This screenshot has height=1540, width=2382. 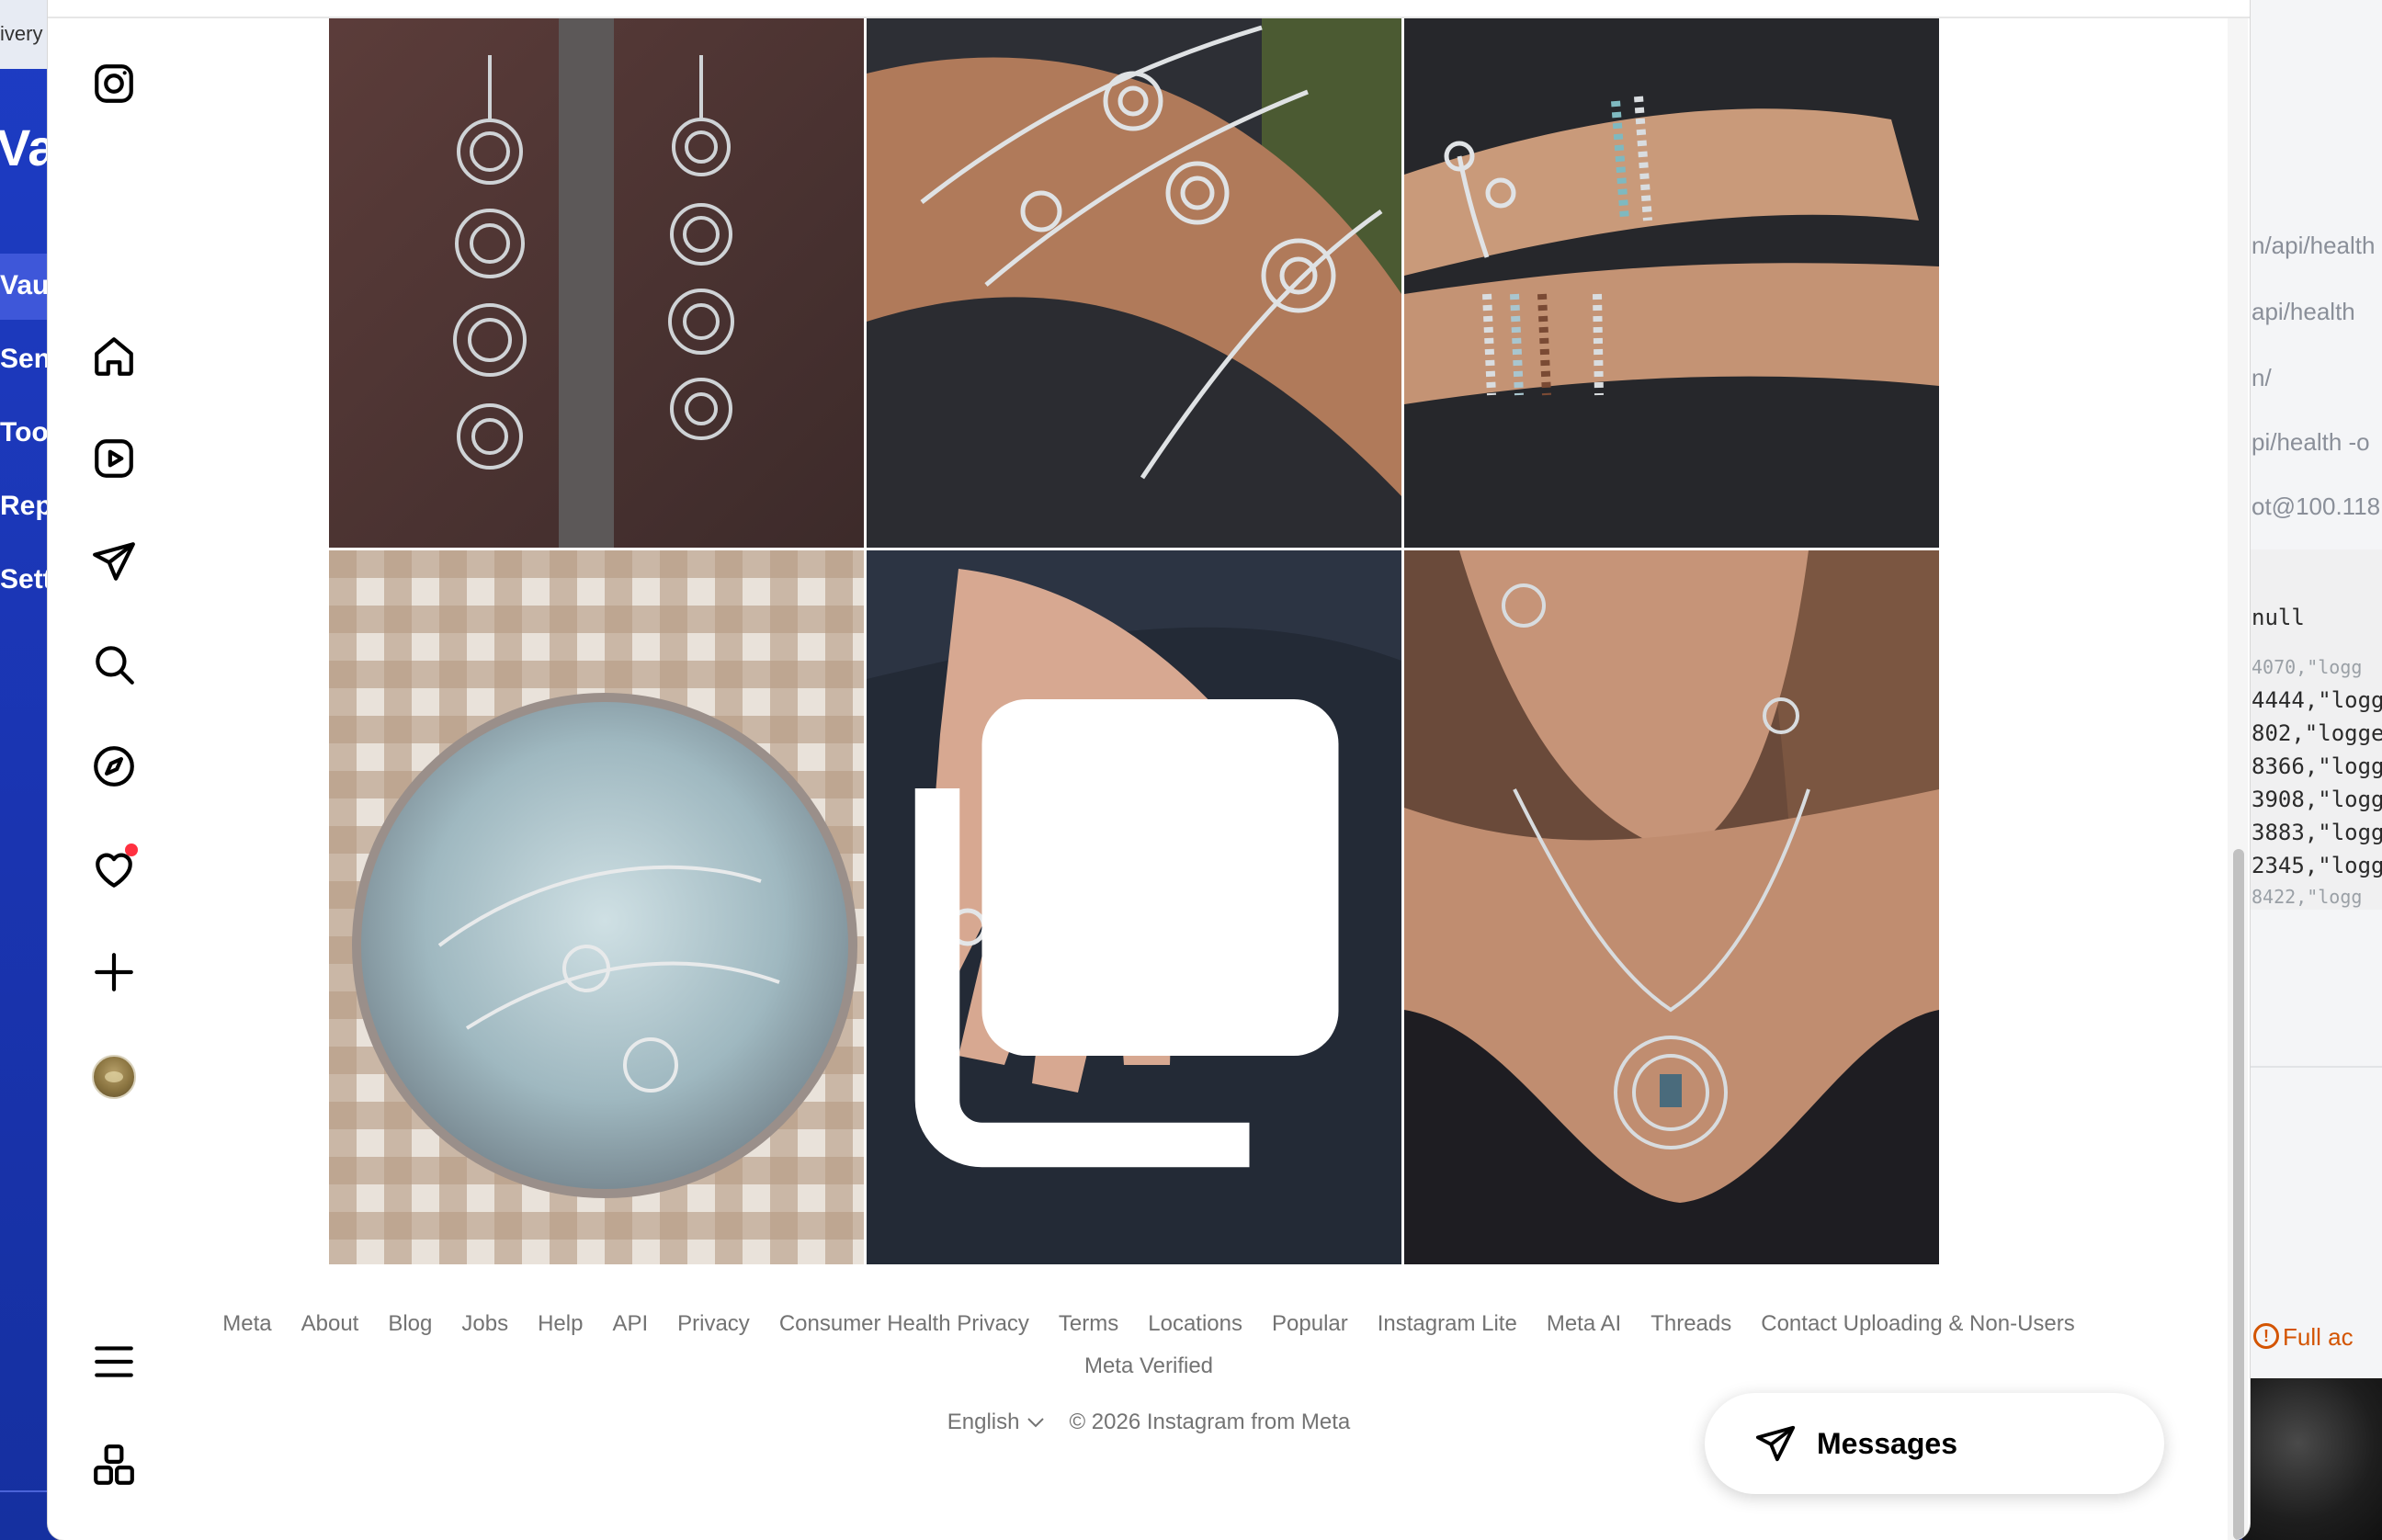 I want to click on footer-links-row: Meta Verified, so click(x=1149, y=1366).